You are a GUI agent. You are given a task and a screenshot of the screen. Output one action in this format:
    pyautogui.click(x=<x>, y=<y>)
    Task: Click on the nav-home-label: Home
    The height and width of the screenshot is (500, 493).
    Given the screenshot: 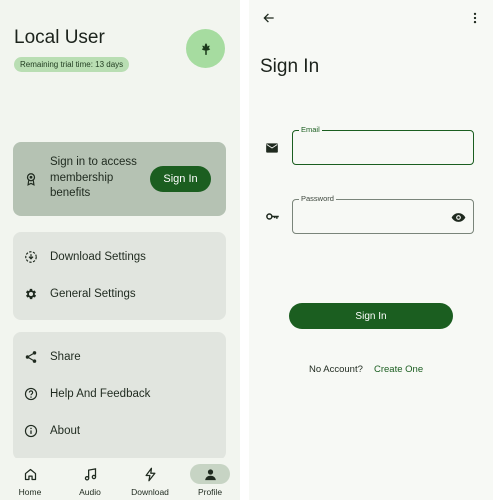 What is the action you would take?
    pyautogui.click(x=30, y=492)
    